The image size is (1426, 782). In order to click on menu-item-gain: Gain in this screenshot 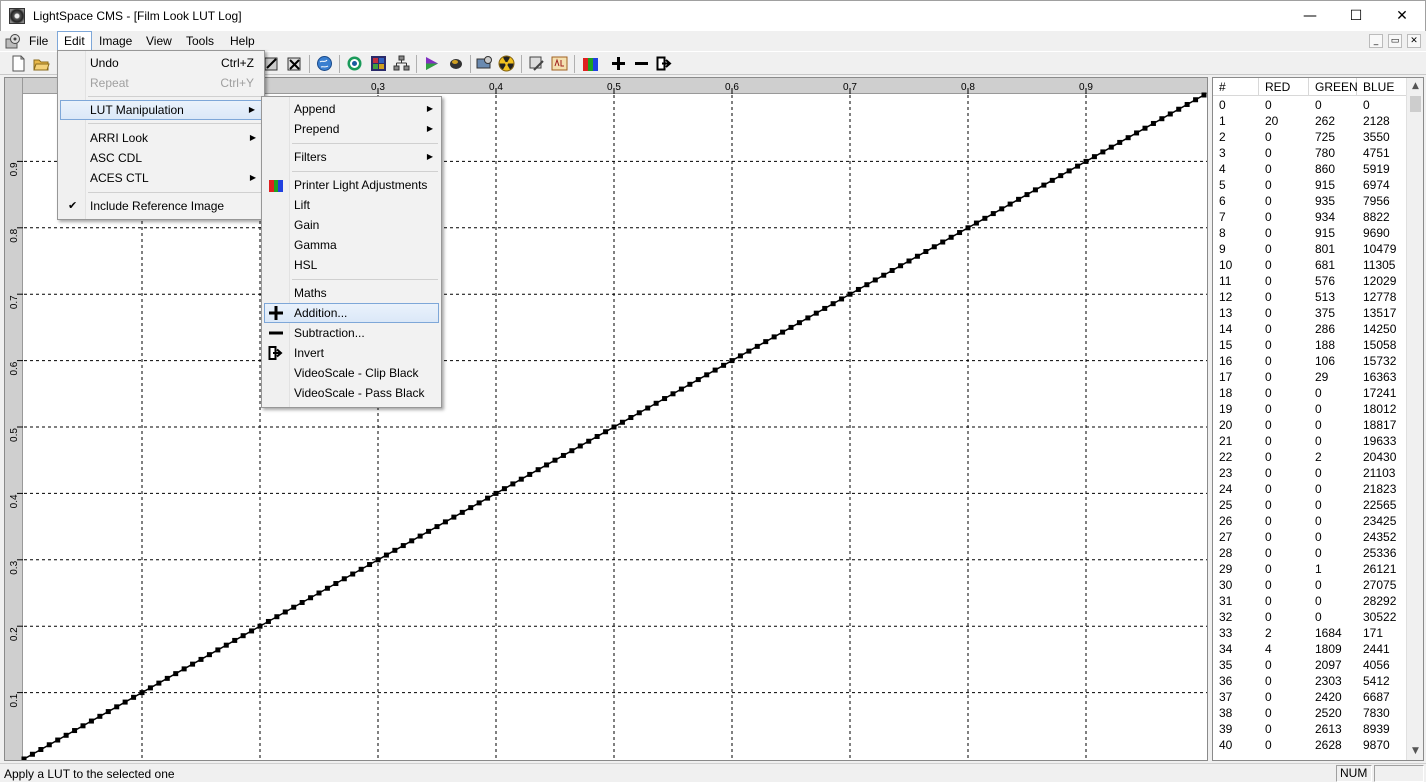, I will do `click(351, 225)`.